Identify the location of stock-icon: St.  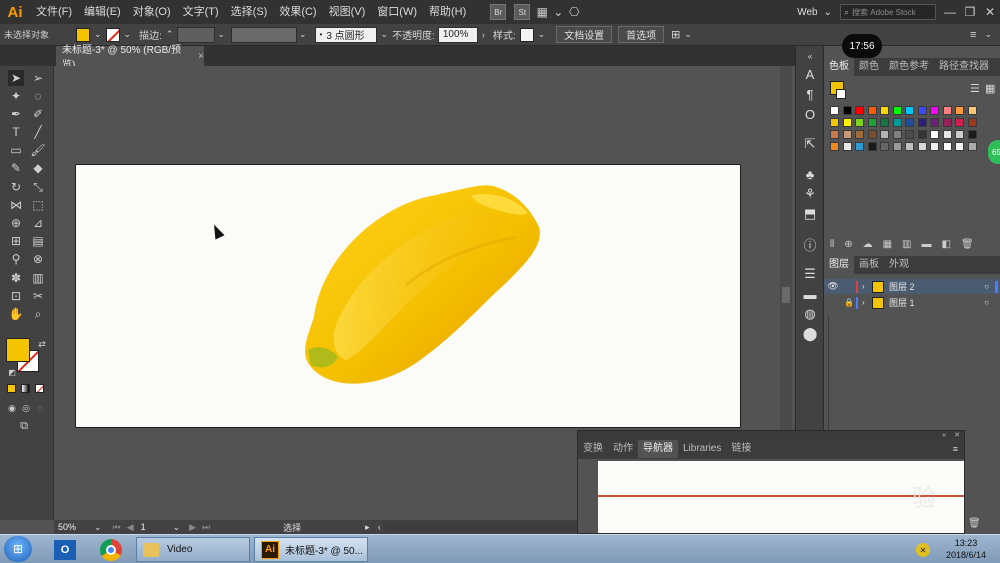
(522, 12).